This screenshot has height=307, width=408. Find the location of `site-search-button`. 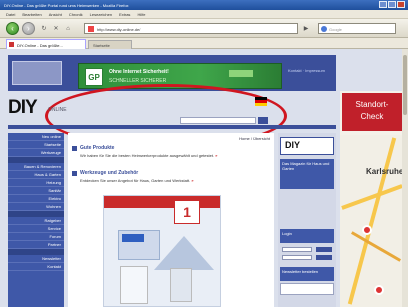

site-search-button is located at coordinates (263, 120).